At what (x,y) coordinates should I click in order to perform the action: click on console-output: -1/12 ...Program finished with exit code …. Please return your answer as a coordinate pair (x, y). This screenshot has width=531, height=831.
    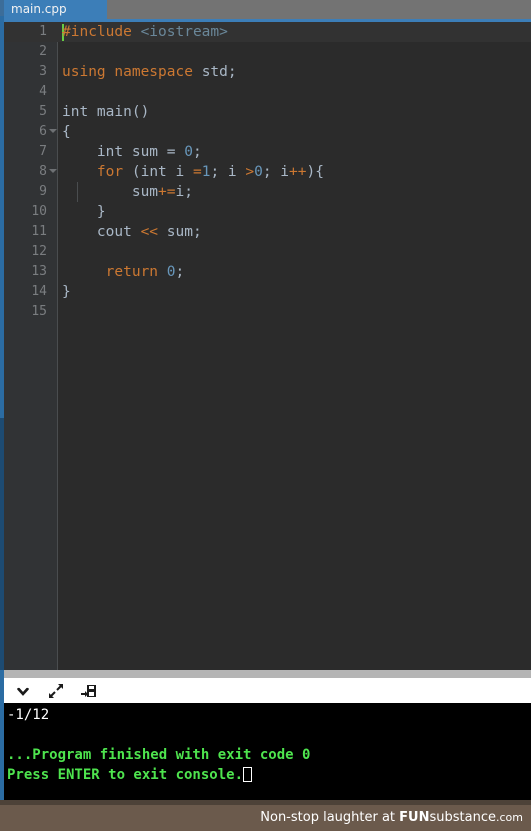
    Looking at the image, I should click on (267, 753).